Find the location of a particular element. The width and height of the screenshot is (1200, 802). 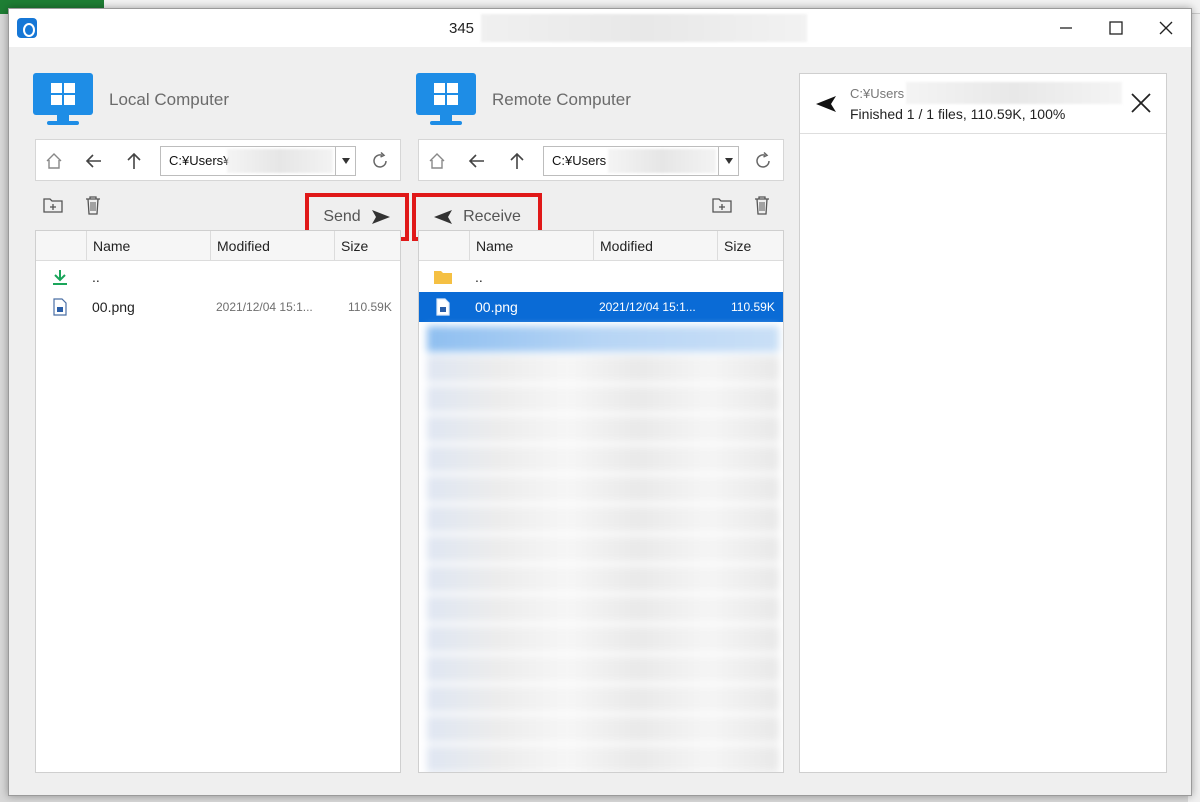

transfer-path-redacted is located at coordinates (1014, 93).